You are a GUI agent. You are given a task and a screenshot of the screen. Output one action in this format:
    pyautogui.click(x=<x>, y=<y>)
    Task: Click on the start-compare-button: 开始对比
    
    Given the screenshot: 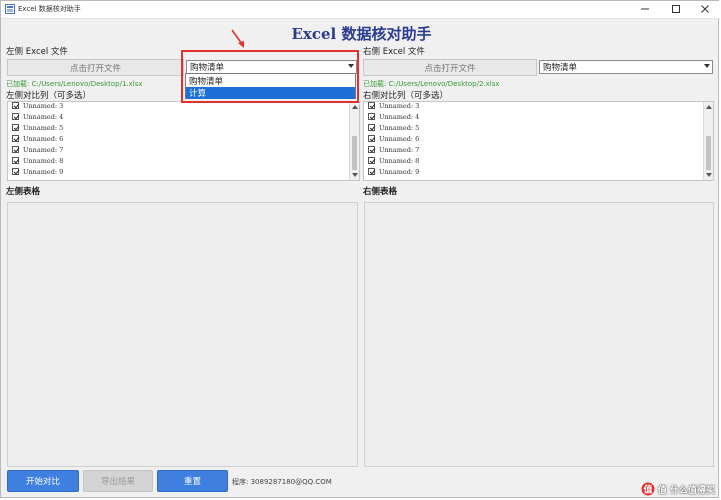 What is the action you would take?
    pyautogui.click(x=43, y=481)
    